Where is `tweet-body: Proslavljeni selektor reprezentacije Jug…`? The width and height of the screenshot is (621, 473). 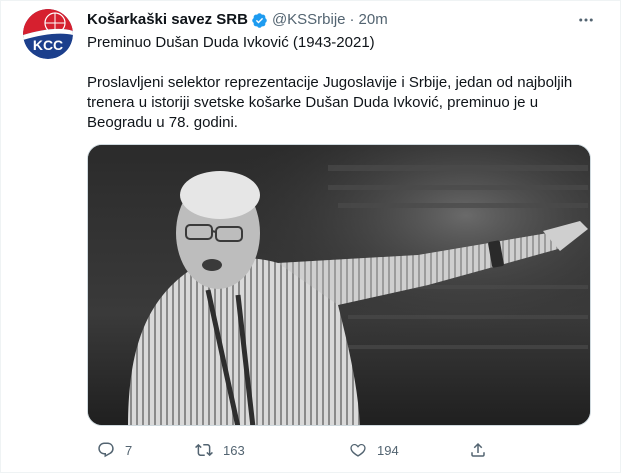 tweet-body: Proslavljeni selektor reprezentacije Jug… is located at coordinates (344, 103).